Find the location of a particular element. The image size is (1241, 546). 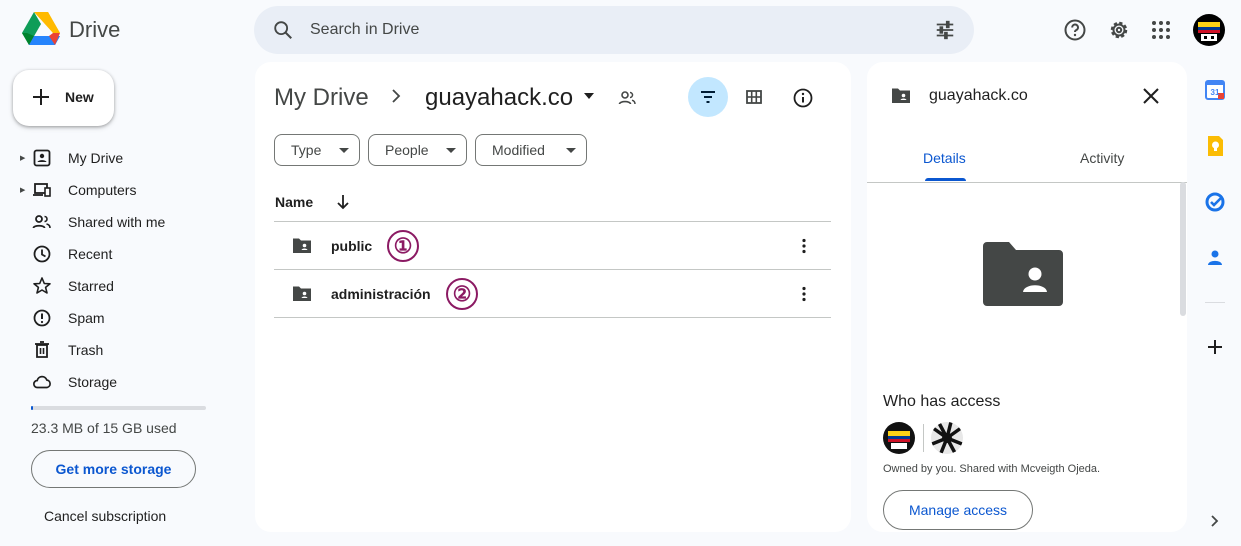

my-drive-icon is located at coordinates (42, 158).